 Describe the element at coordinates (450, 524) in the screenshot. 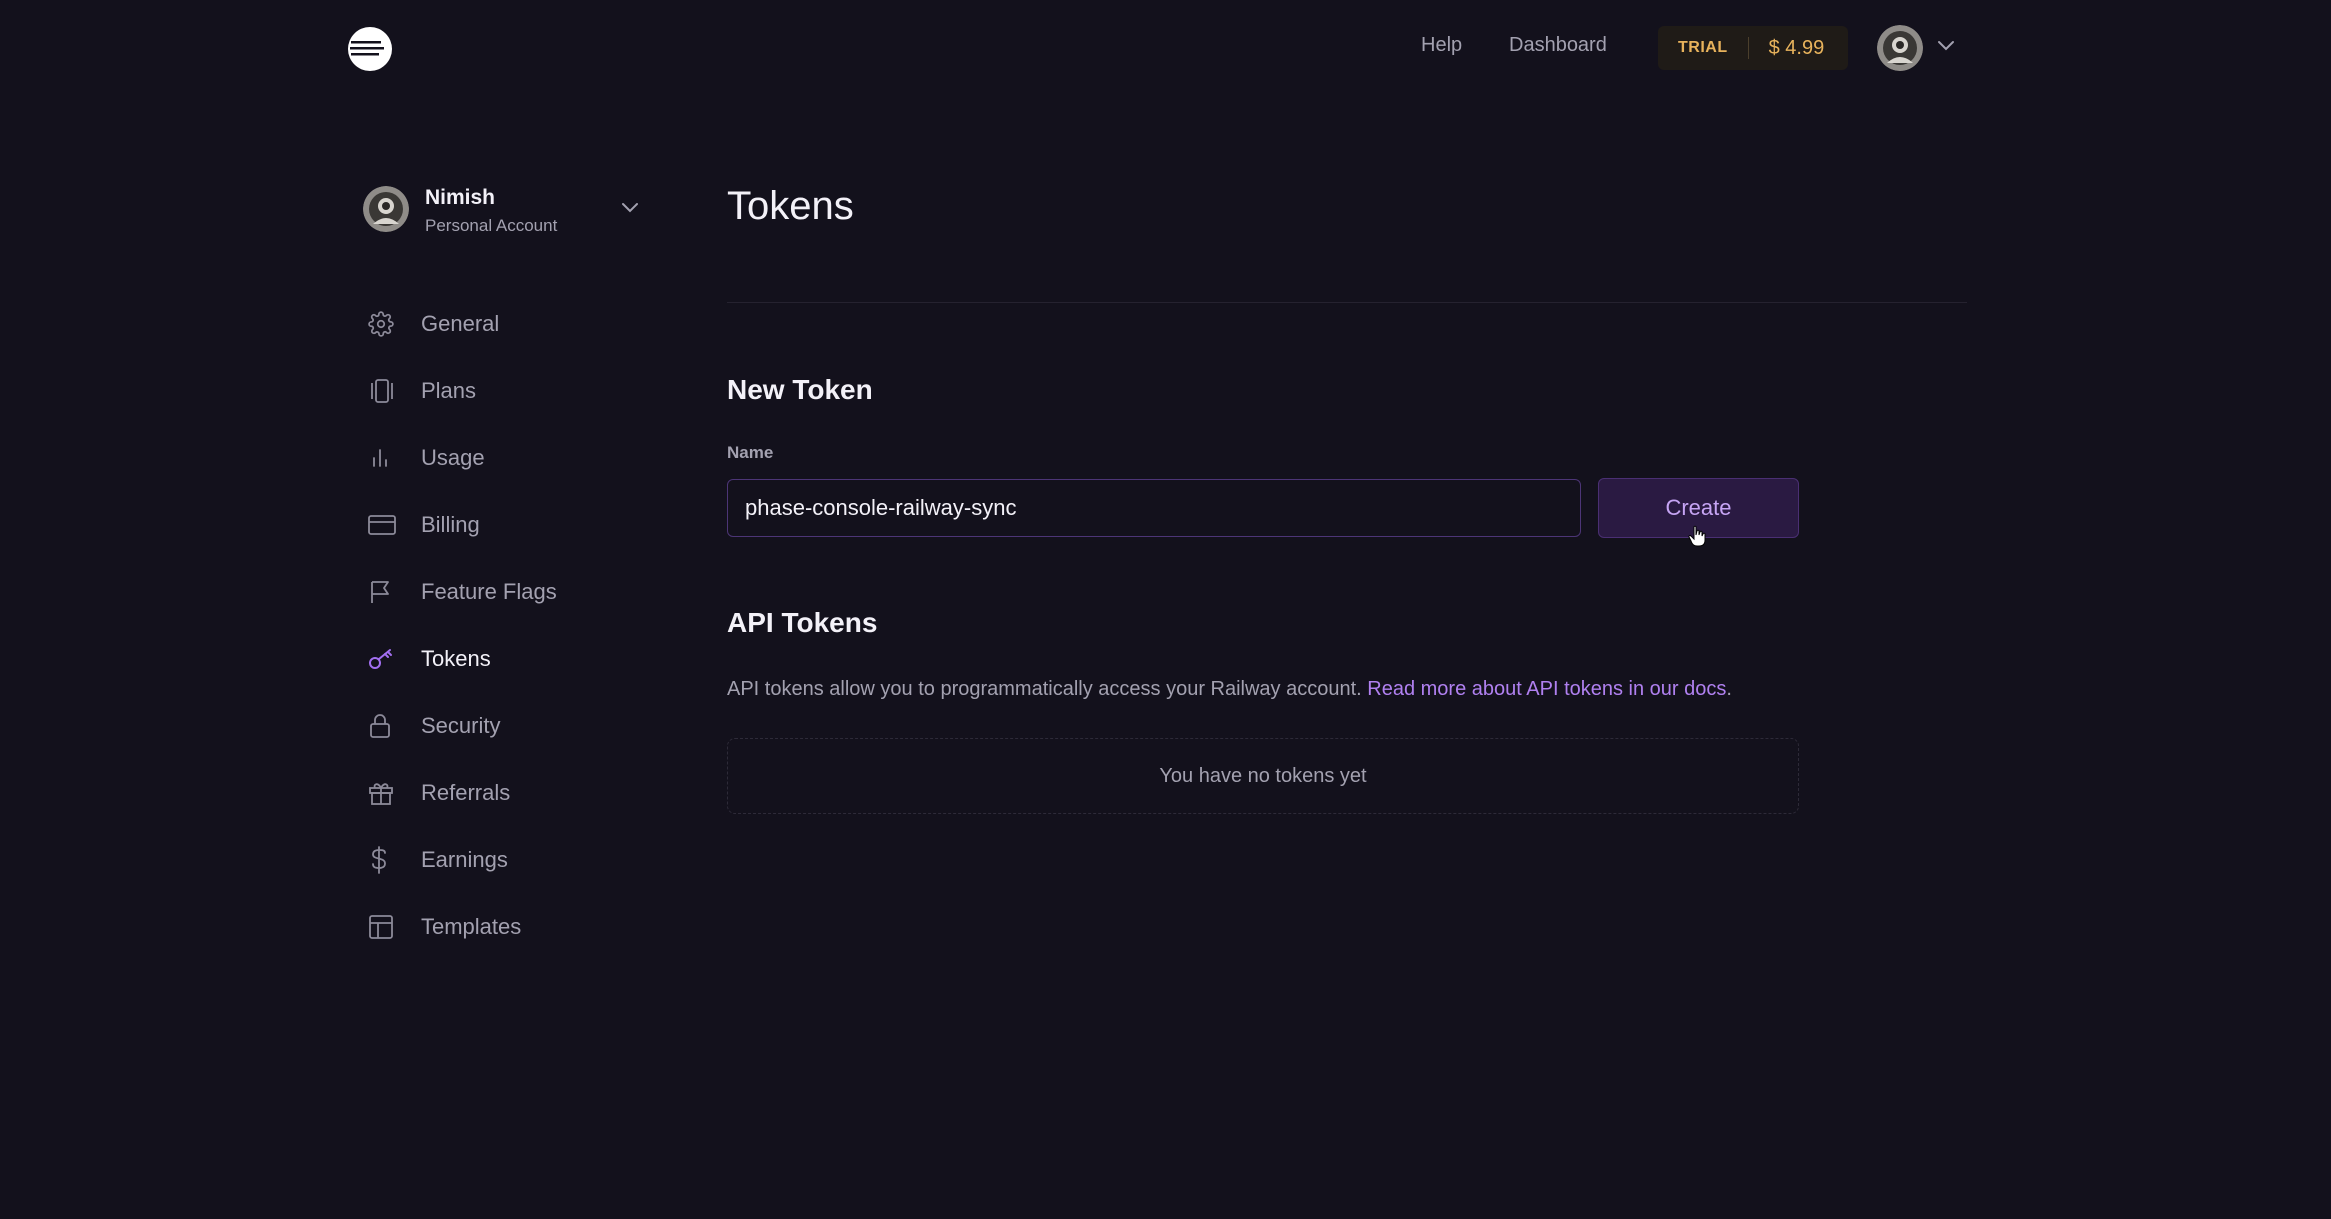

I see `sidebar-item-label: Billing` at that location.